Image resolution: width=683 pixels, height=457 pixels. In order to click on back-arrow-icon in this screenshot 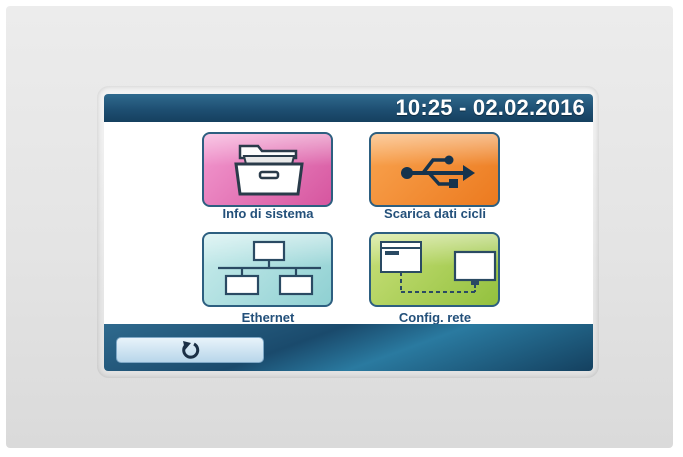, I will do `click(191, 350)`.